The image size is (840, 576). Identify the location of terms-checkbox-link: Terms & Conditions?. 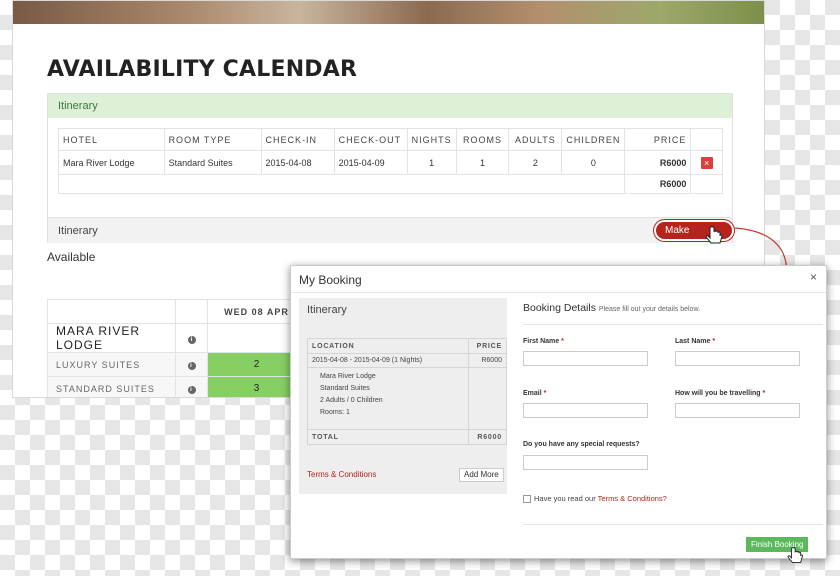
(632, 498).